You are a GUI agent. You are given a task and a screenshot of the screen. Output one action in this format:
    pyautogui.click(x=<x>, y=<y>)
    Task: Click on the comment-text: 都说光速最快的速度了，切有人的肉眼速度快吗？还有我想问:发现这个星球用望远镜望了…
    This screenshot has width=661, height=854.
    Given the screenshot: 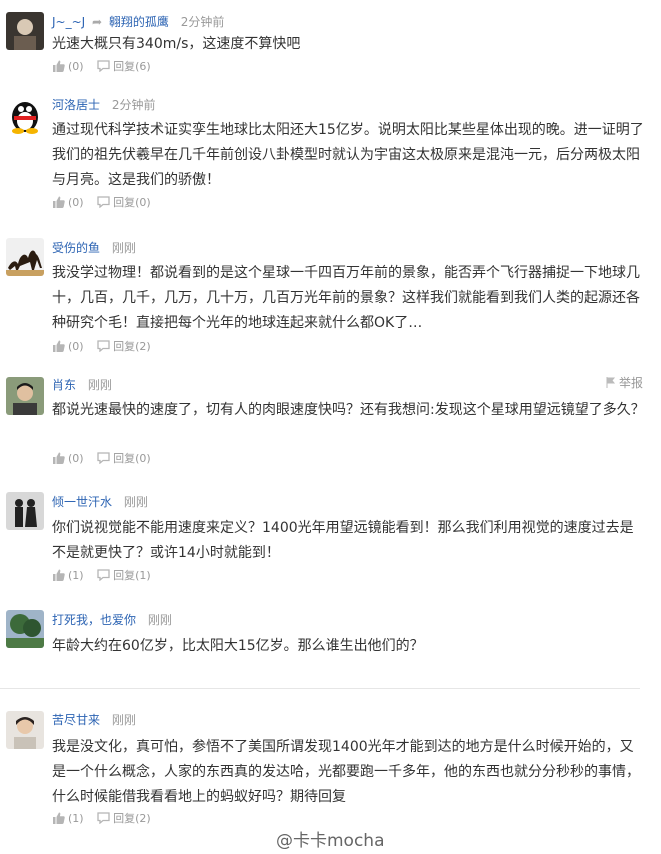 What is the action you would take?
    pyautogui.click(x=348, y=410)
    